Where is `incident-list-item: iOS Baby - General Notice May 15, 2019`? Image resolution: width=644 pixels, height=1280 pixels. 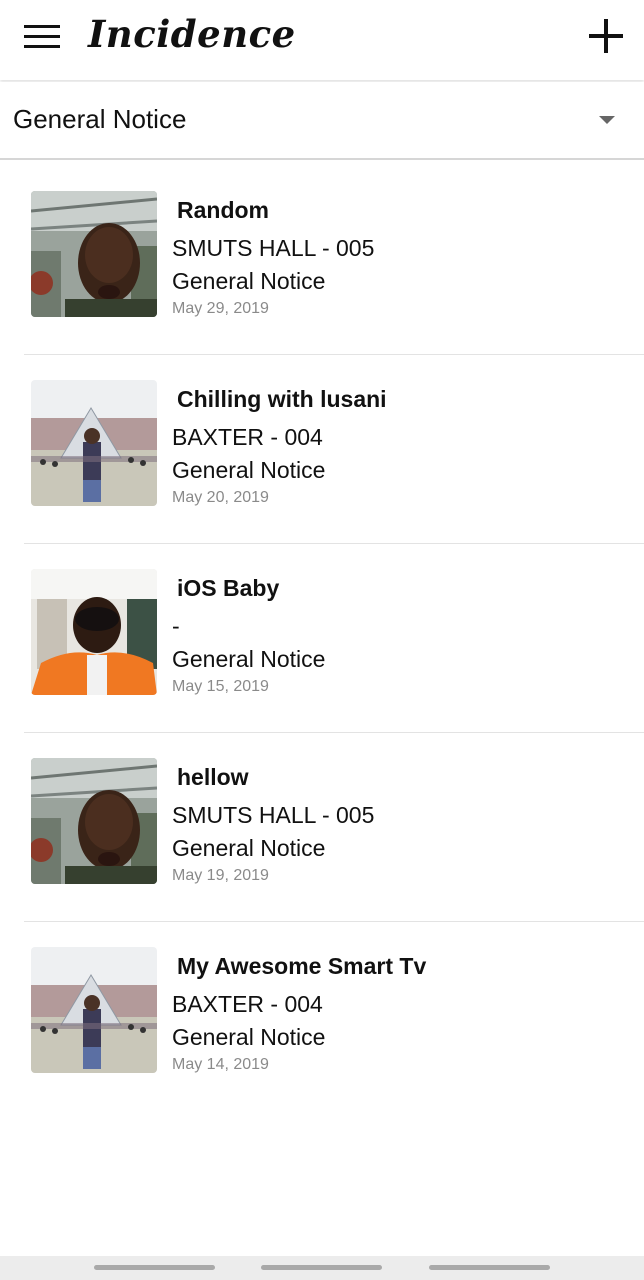 incident-list-item: iOS Baby - General Notice May 15, 2019 is located at coordinates (334, 638).